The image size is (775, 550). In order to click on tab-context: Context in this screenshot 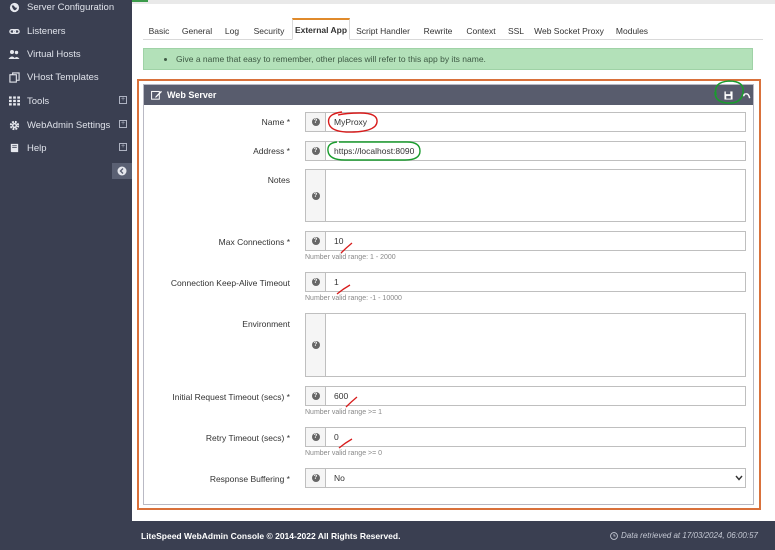, I will do `click(481, 30)`.